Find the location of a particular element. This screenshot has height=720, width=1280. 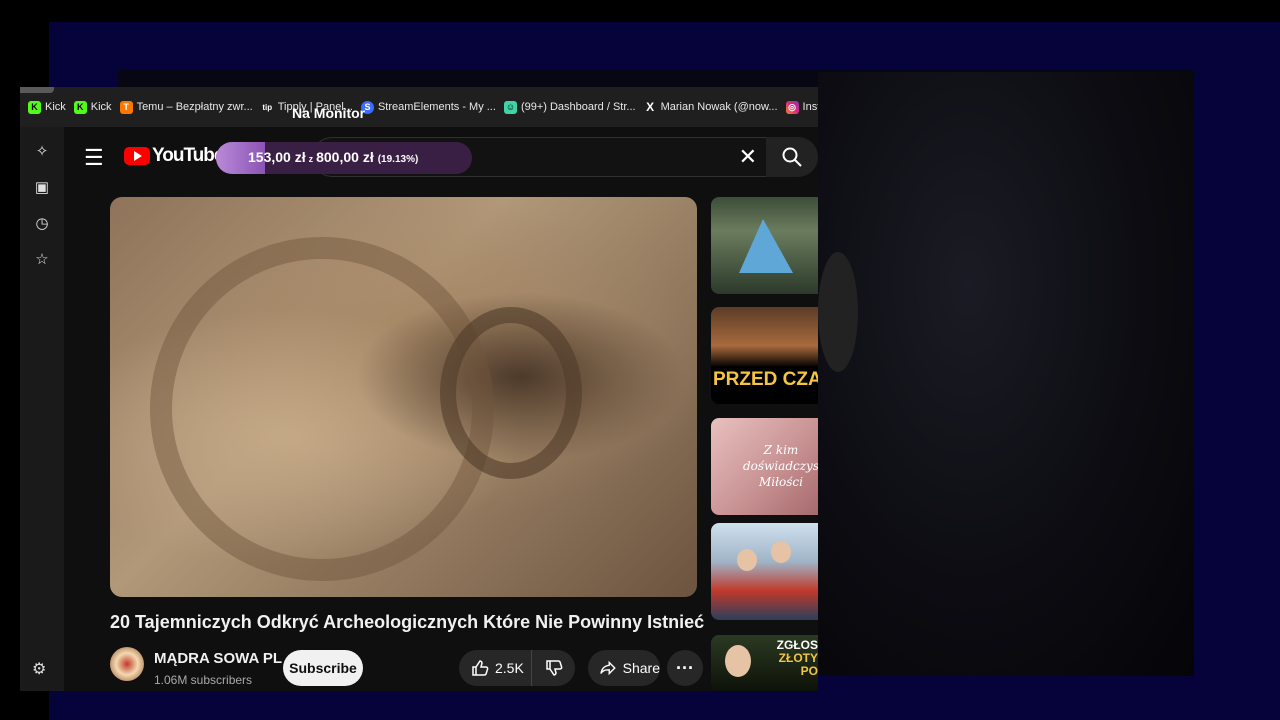

save-page-icon: ▣ is located at coordinates (42, 187).